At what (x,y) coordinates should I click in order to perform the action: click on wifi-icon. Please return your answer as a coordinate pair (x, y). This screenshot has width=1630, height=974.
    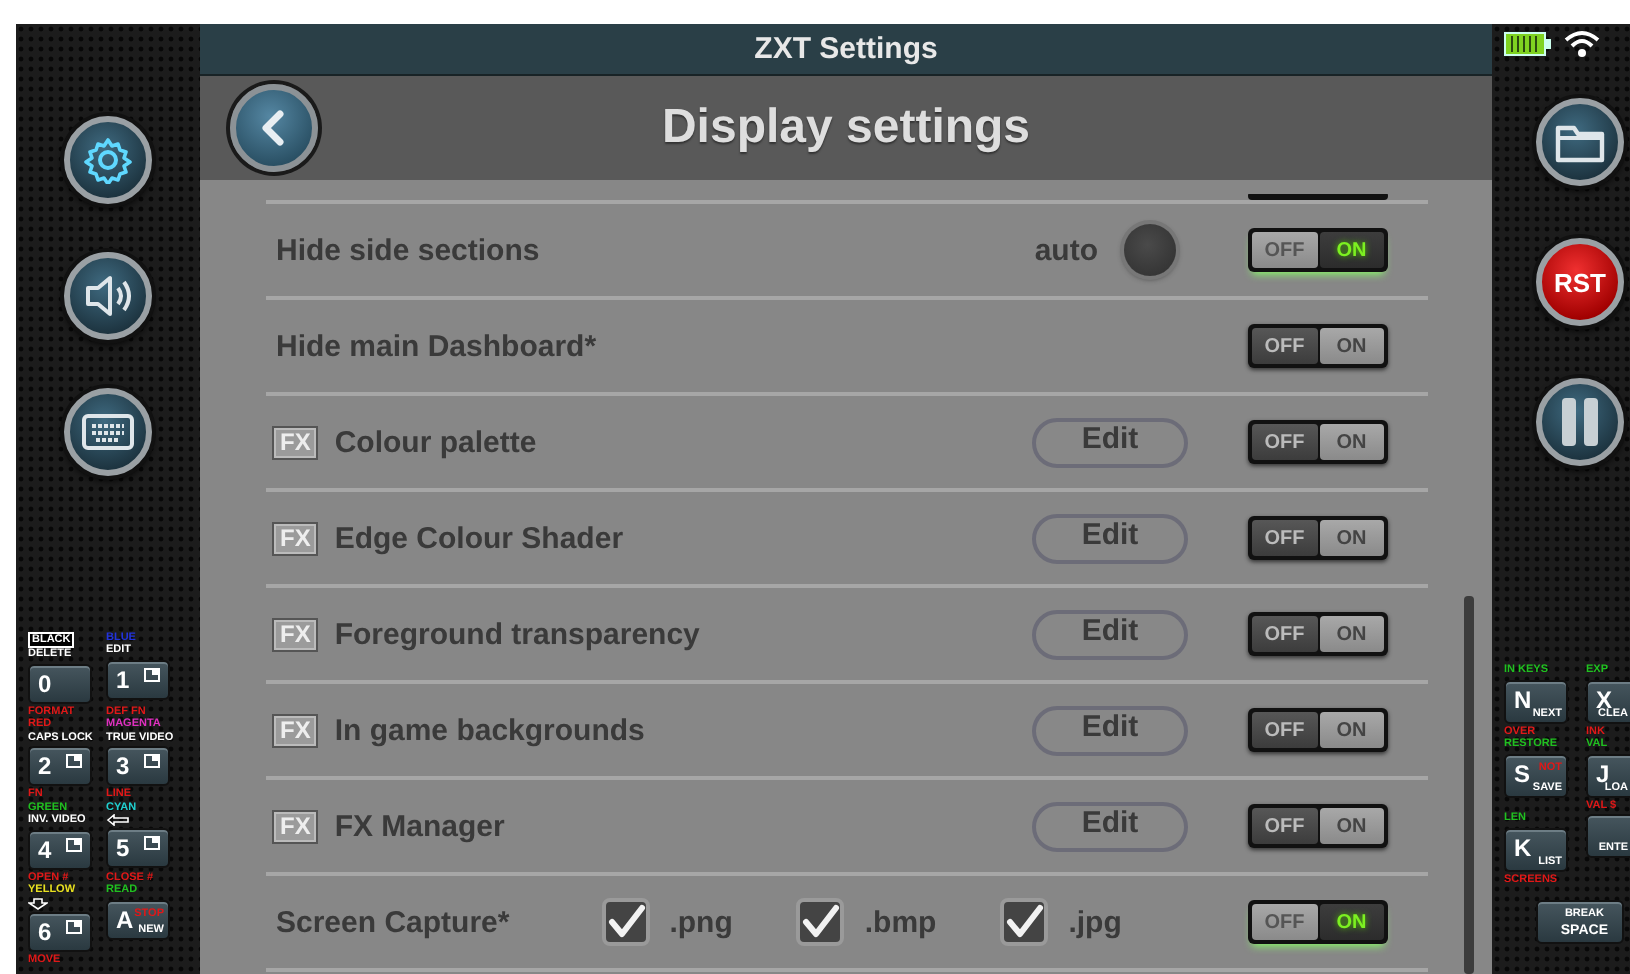
    Looking at the image, I should click on (1582, 44).